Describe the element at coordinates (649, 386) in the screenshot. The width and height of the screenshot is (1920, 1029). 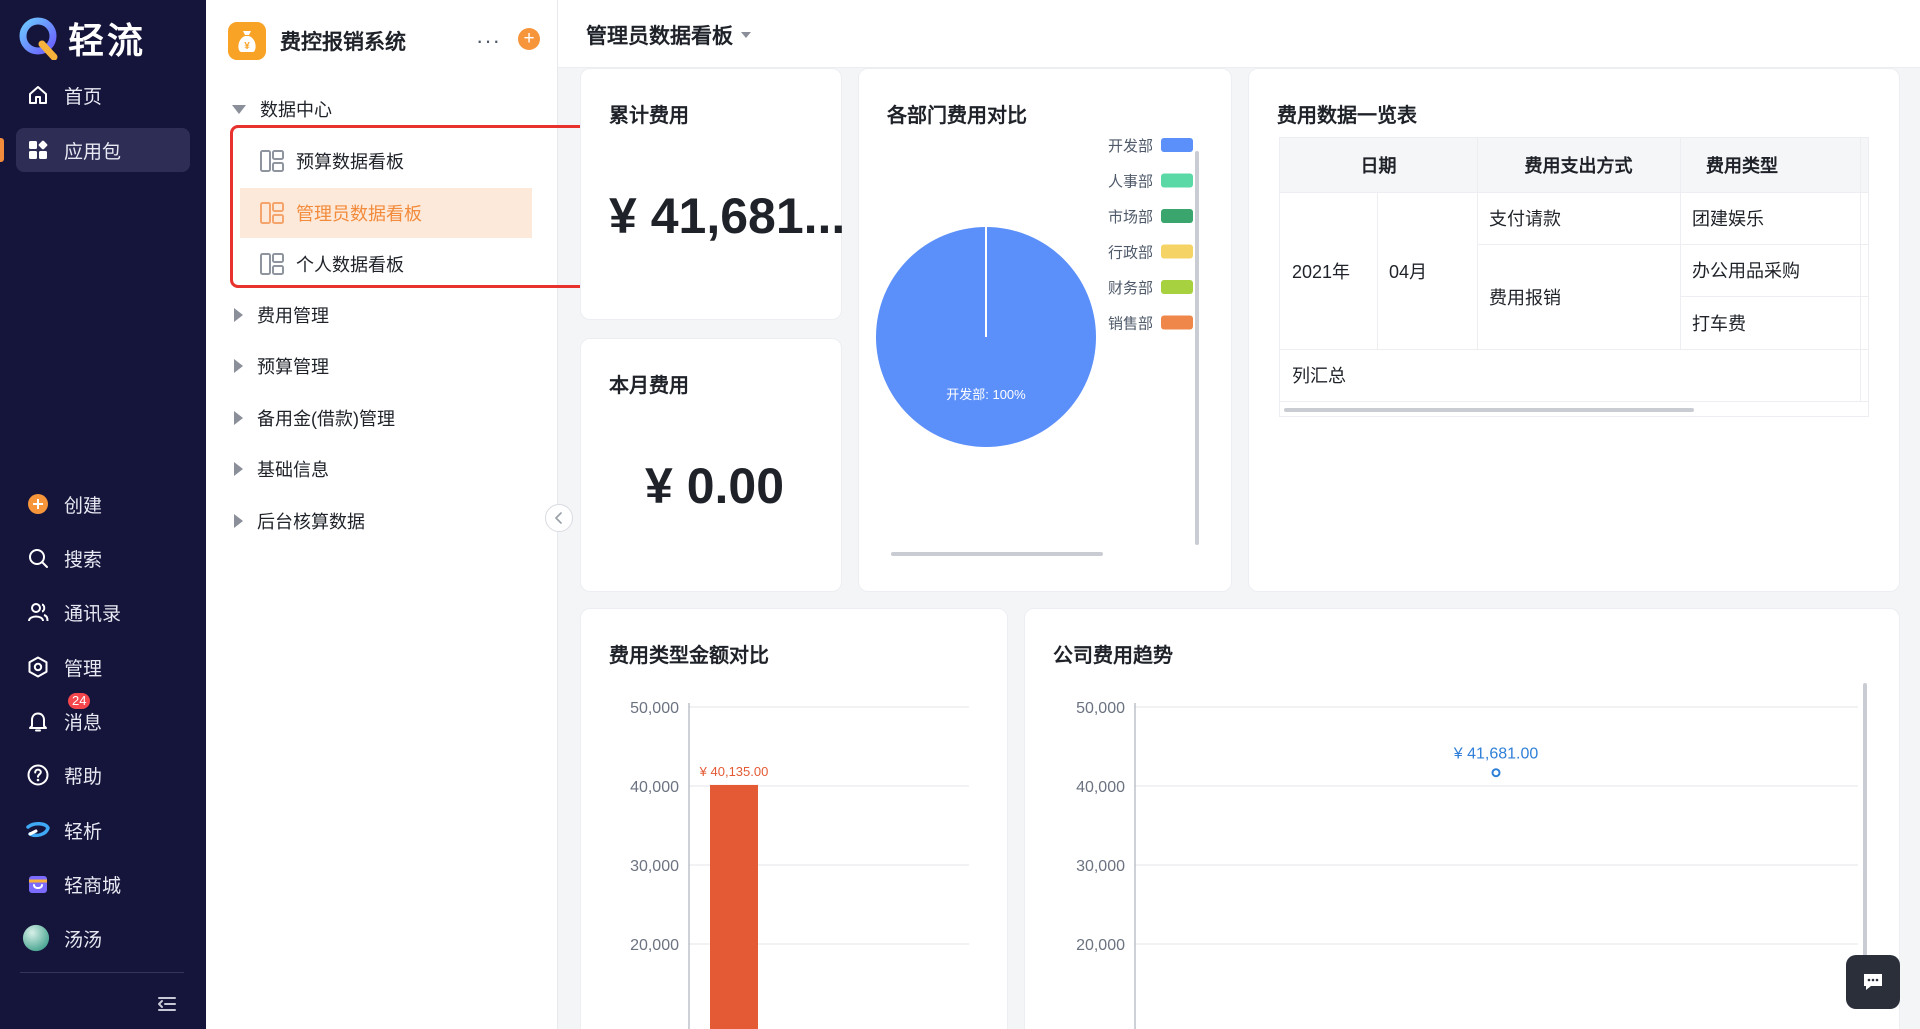
I see `card-title: 本月费用` at that location.